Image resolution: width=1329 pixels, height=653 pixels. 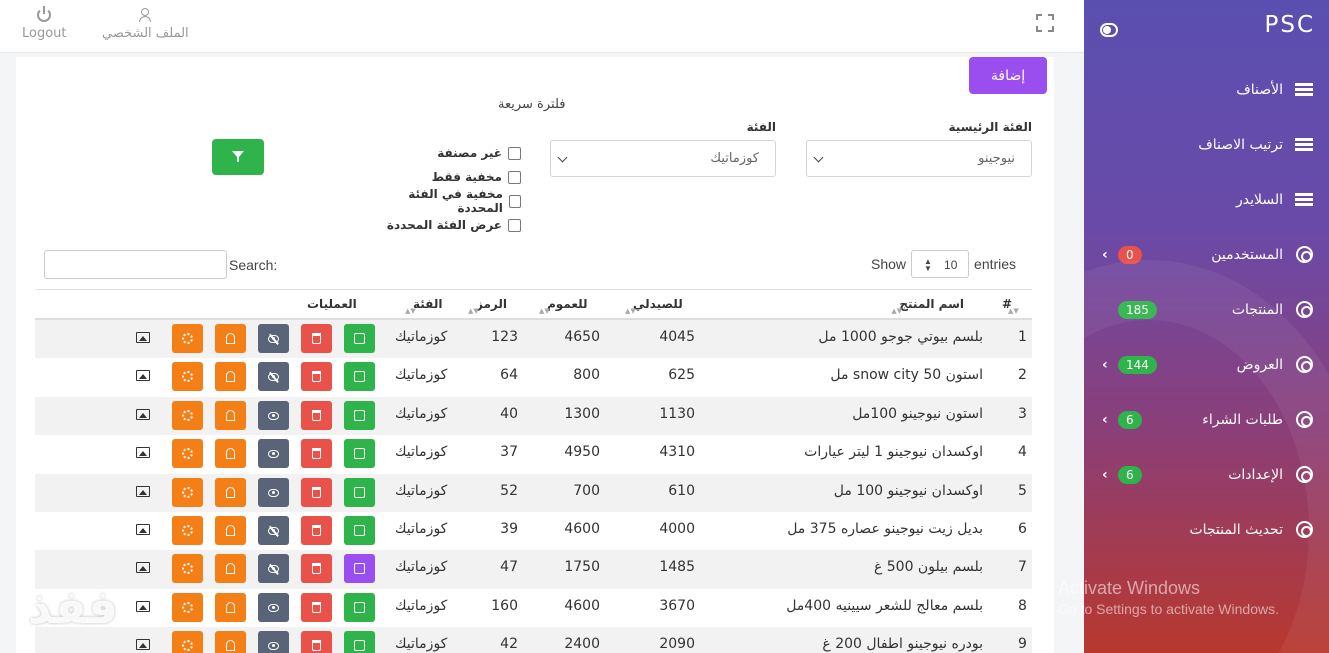 I want to click on sidebar-item-0: الأصناف, so click(x=1206, y=89).